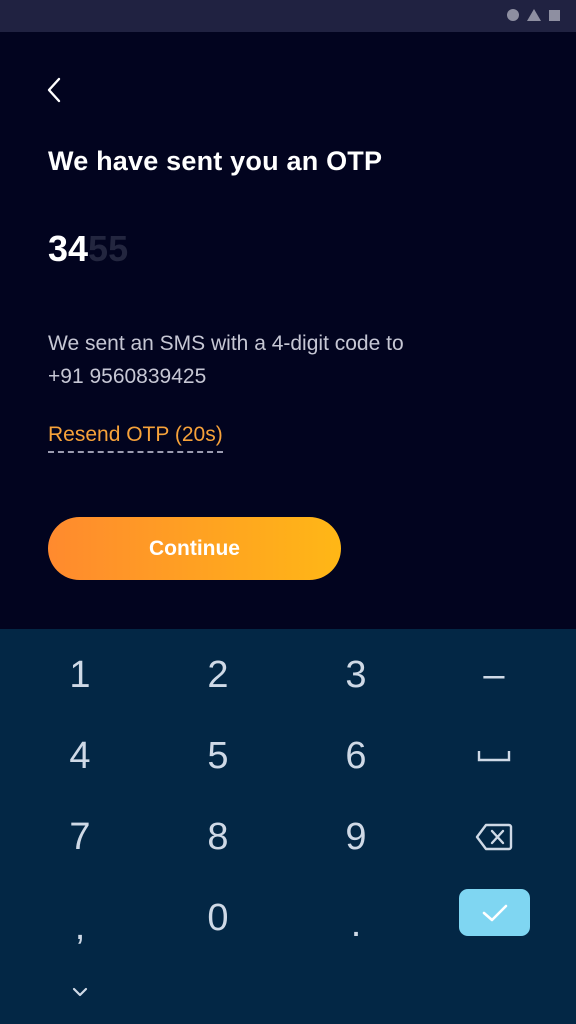 The width and height of the screenshot is (576, 1024). I want to click on key-7: 7, so click(80, 837).